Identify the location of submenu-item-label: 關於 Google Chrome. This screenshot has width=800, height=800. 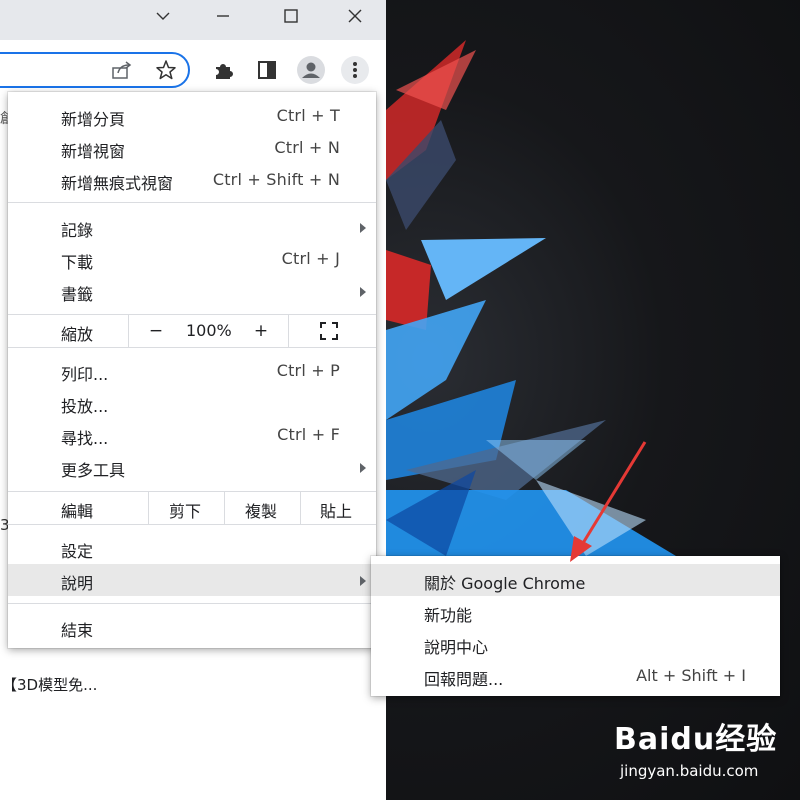
(505, 583).